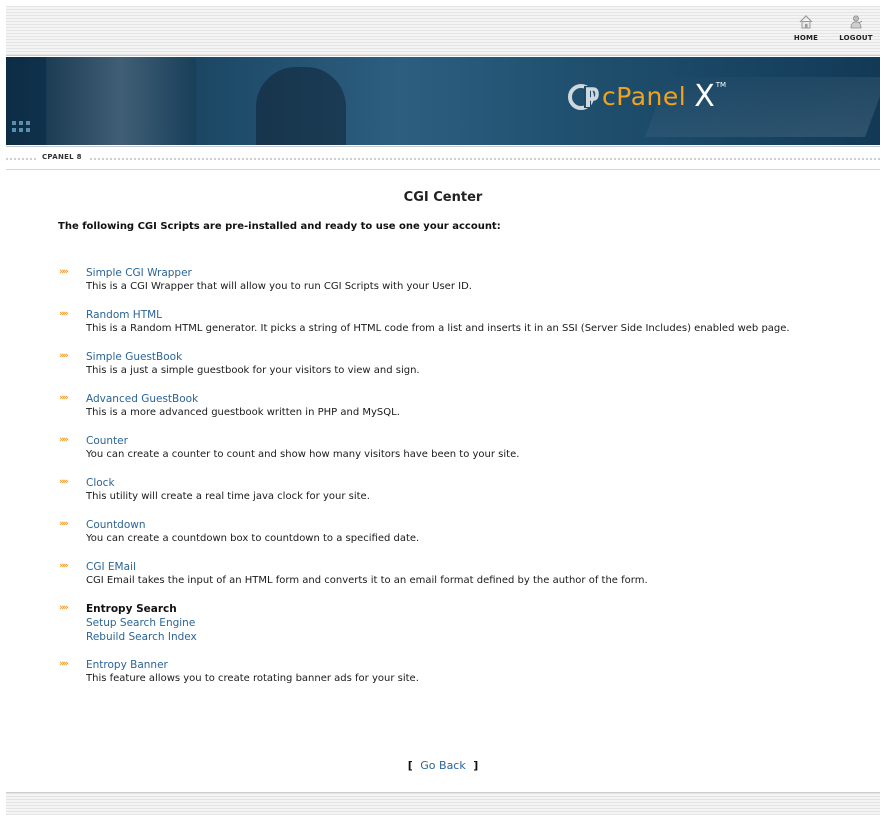 The image size is (886, 821). I want to click on logout-label: LOGOUT, so click(856, 38).